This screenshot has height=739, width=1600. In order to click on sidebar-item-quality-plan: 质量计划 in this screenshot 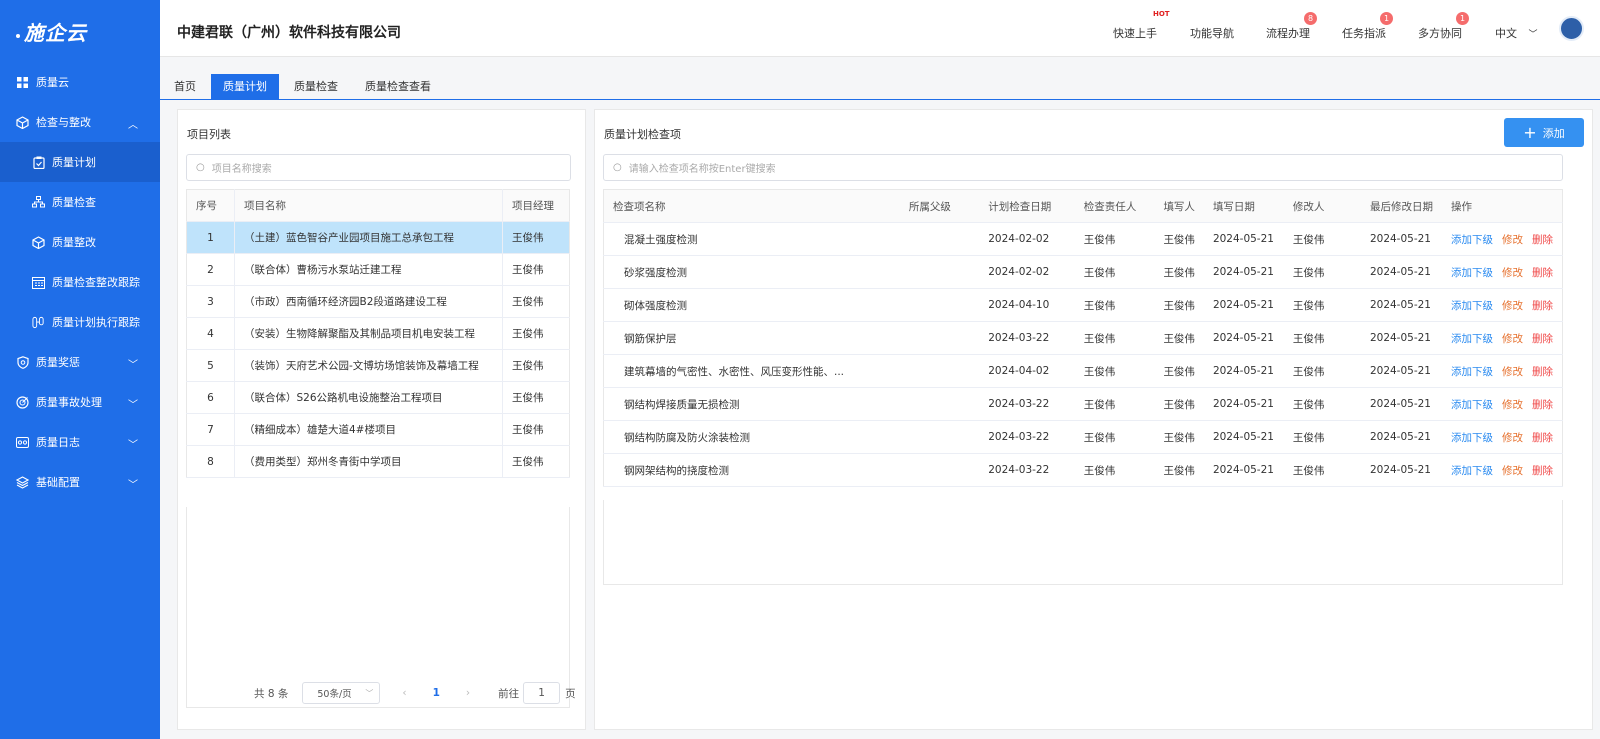, I will do `click(80, 162)`.